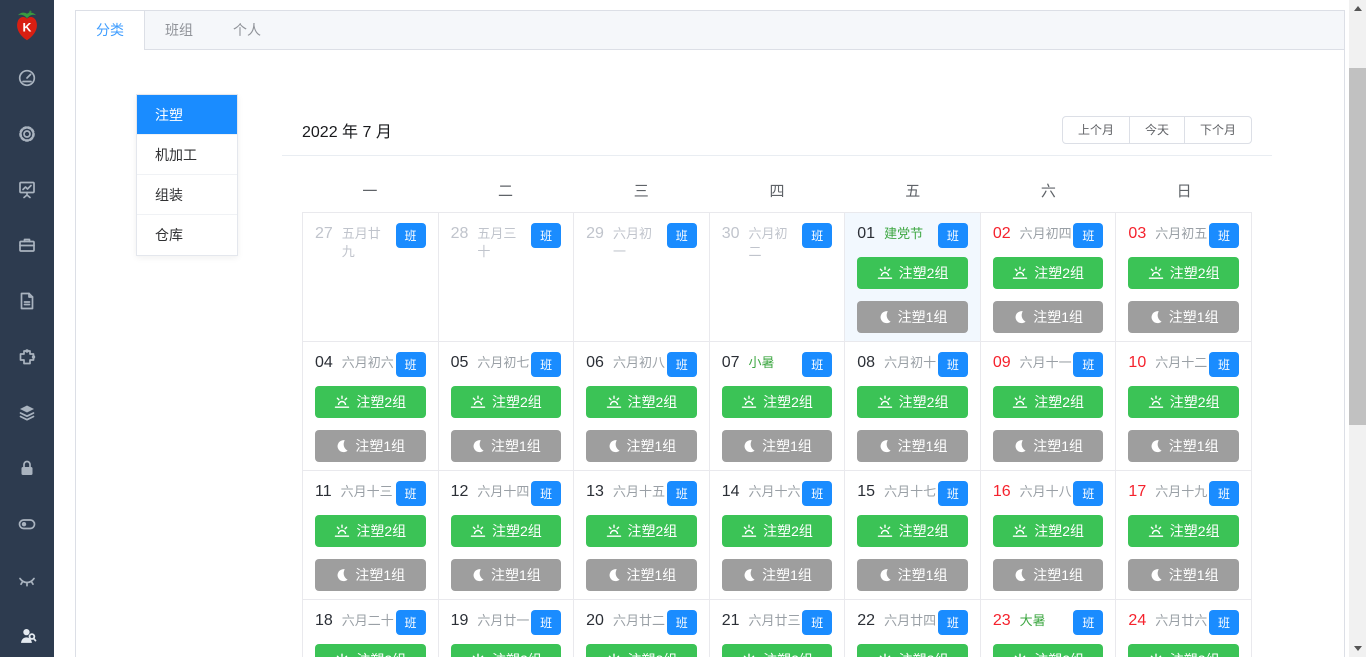 The height and width of the screenshot is (657, 1366). I want to click on calendar-day-cell: 05 六月初七 班 注塑2组 注塑1组, so click(506, 406).